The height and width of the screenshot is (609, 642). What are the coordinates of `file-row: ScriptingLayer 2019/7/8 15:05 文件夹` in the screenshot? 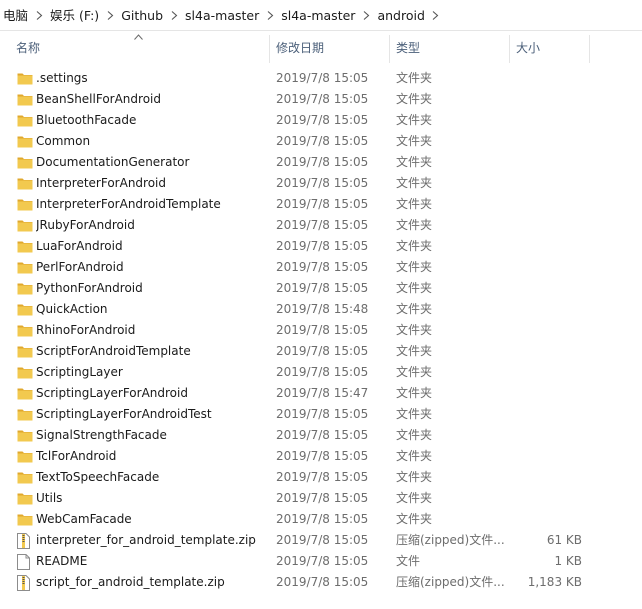 It's located at (321, 372).